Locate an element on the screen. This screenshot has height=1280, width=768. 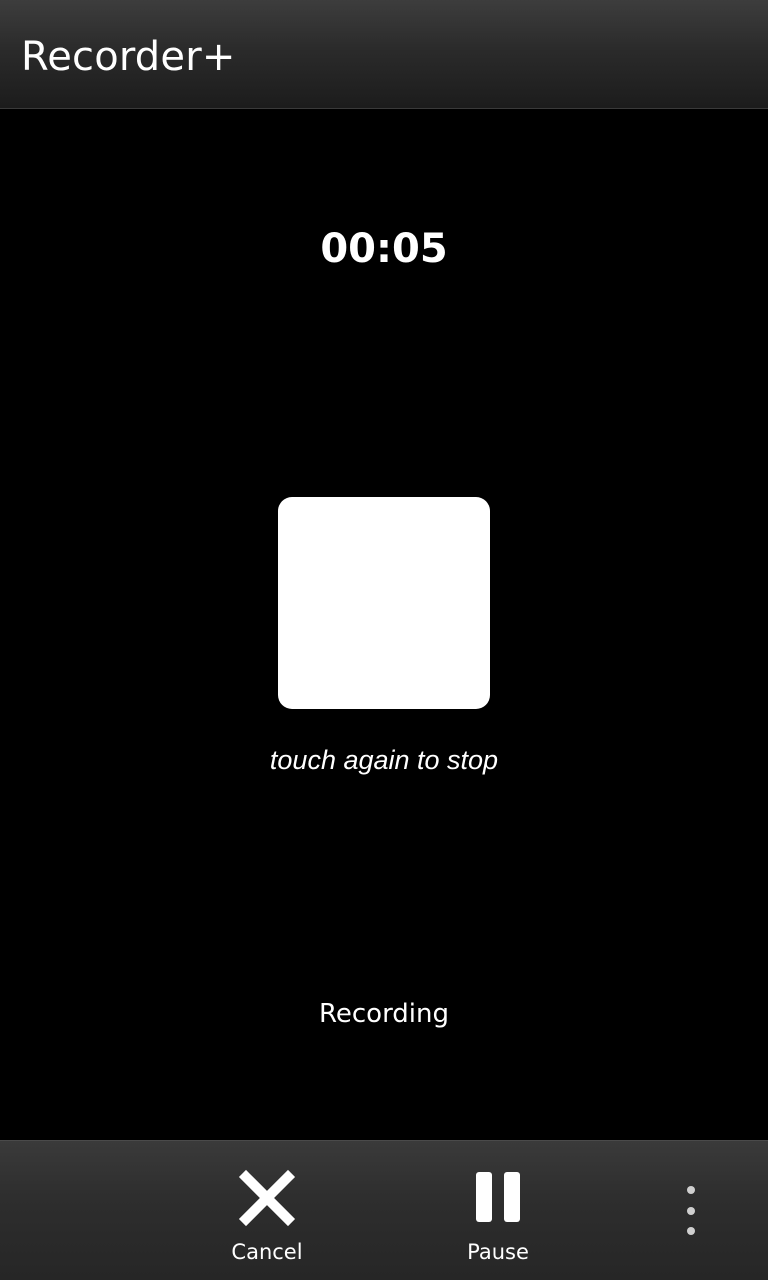
close-icon is located at coordinates (267, 1198).